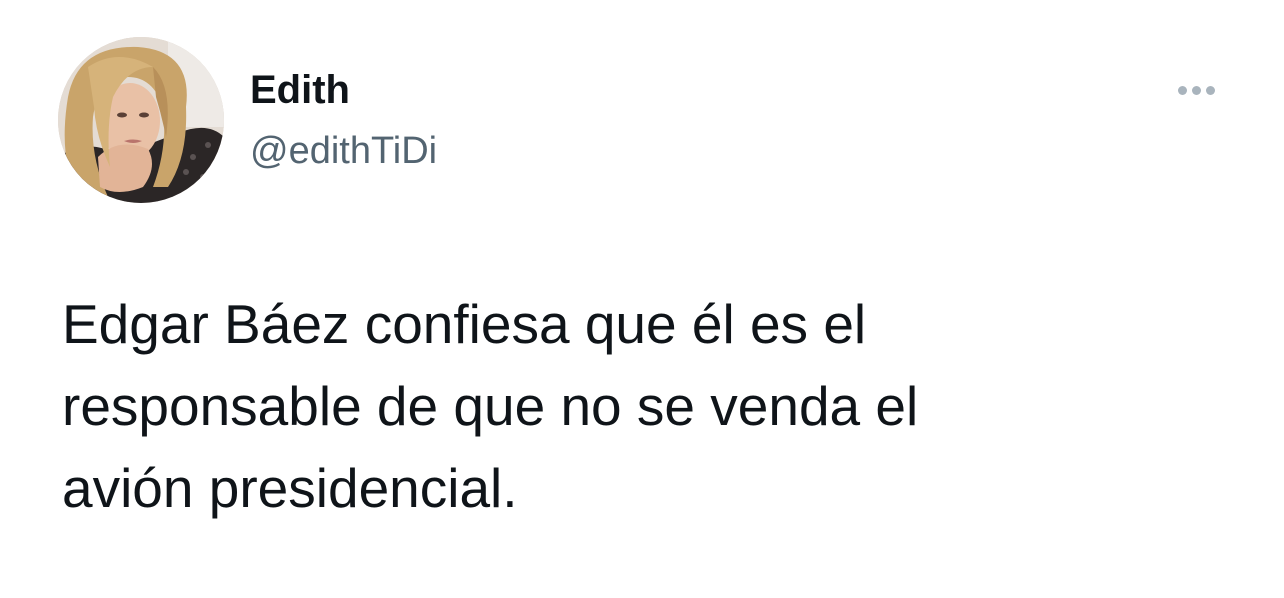  I want to click on more-horizontal-icon, so click(1196, 90).